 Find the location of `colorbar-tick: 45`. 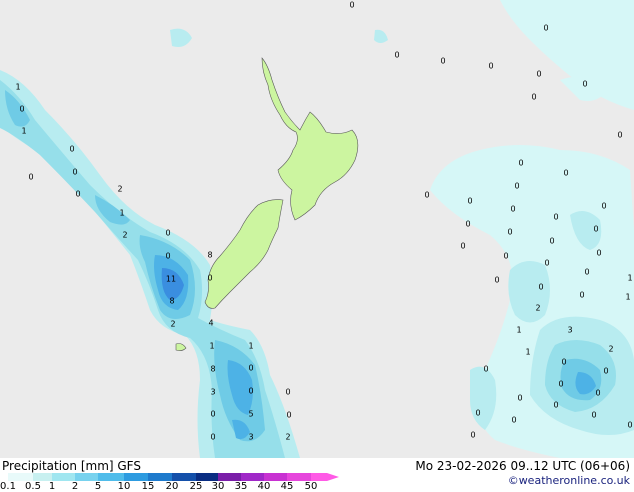

colorbar-tick: 45 is located at coordinates (287, 486).